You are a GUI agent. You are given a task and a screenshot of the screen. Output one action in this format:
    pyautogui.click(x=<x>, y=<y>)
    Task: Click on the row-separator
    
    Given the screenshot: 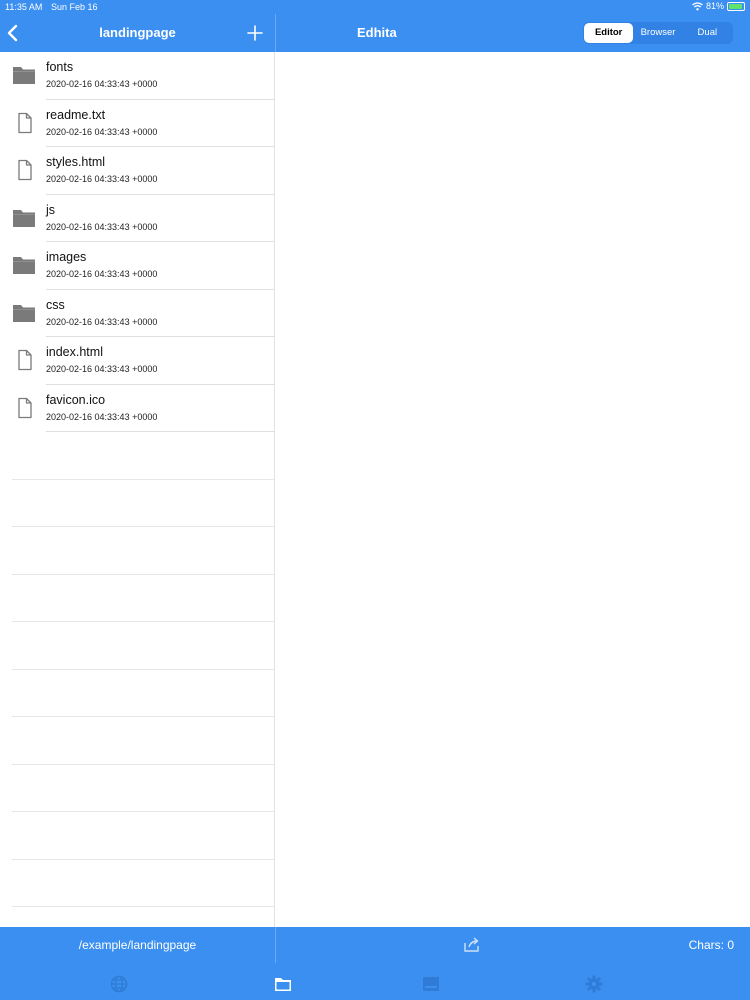 What is the action you would take?
    pyautogui.click(x=160, y=431)
    